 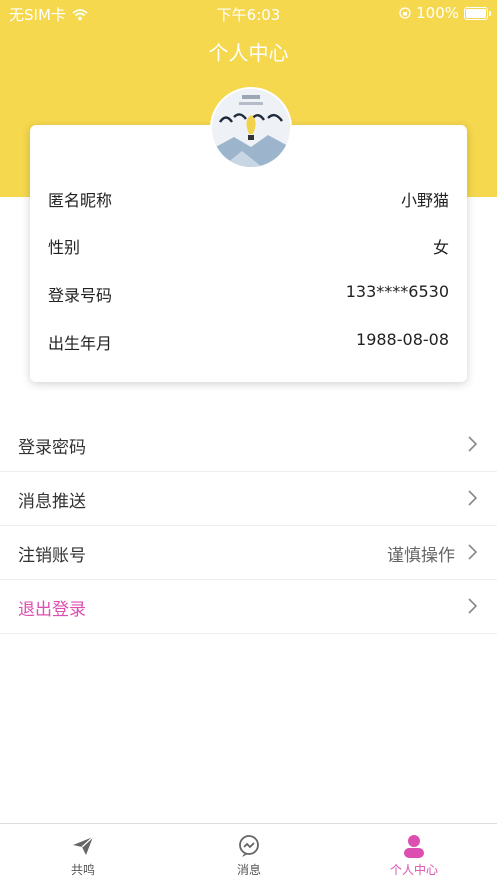 What do you see at coordinates (52, 448) in the screenshot?
I see `password-label: 登录密码` at bounding box center [52, 448].